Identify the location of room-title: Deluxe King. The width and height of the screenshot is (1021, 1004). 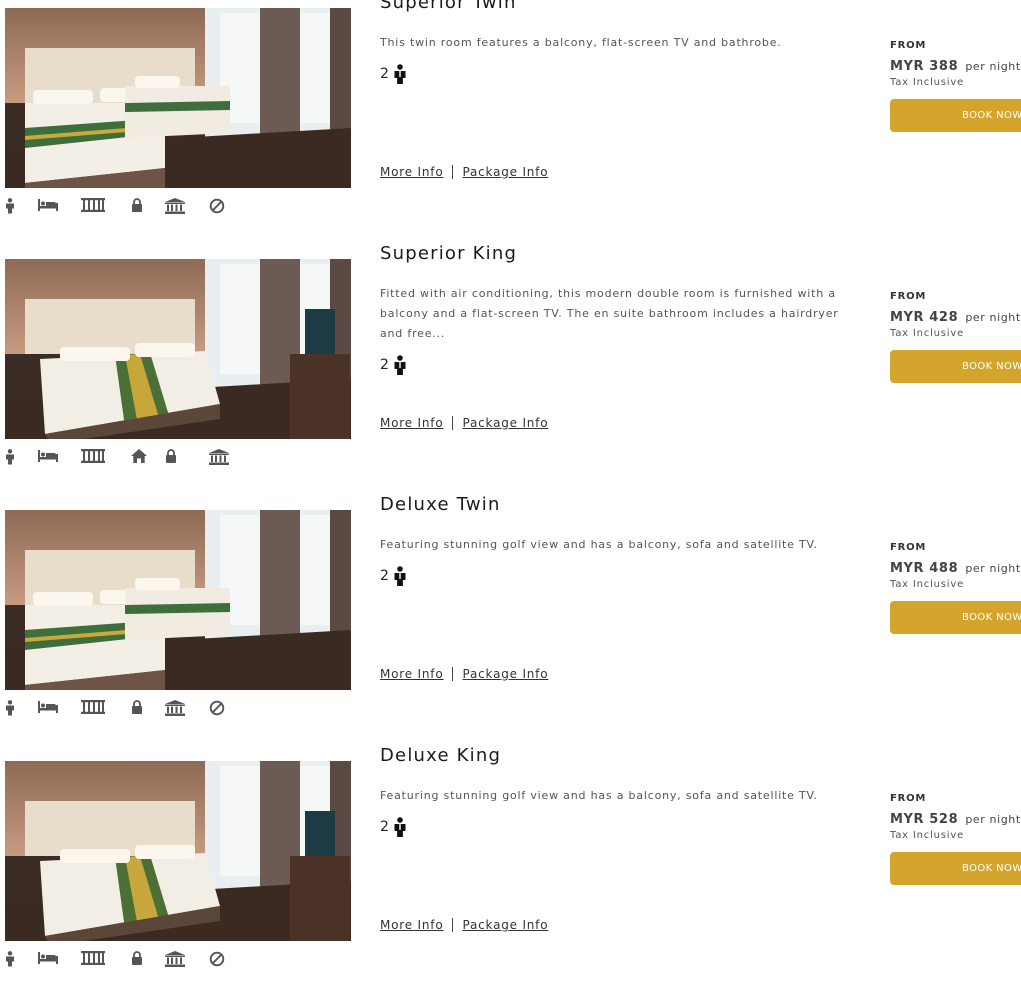
(441, 755).